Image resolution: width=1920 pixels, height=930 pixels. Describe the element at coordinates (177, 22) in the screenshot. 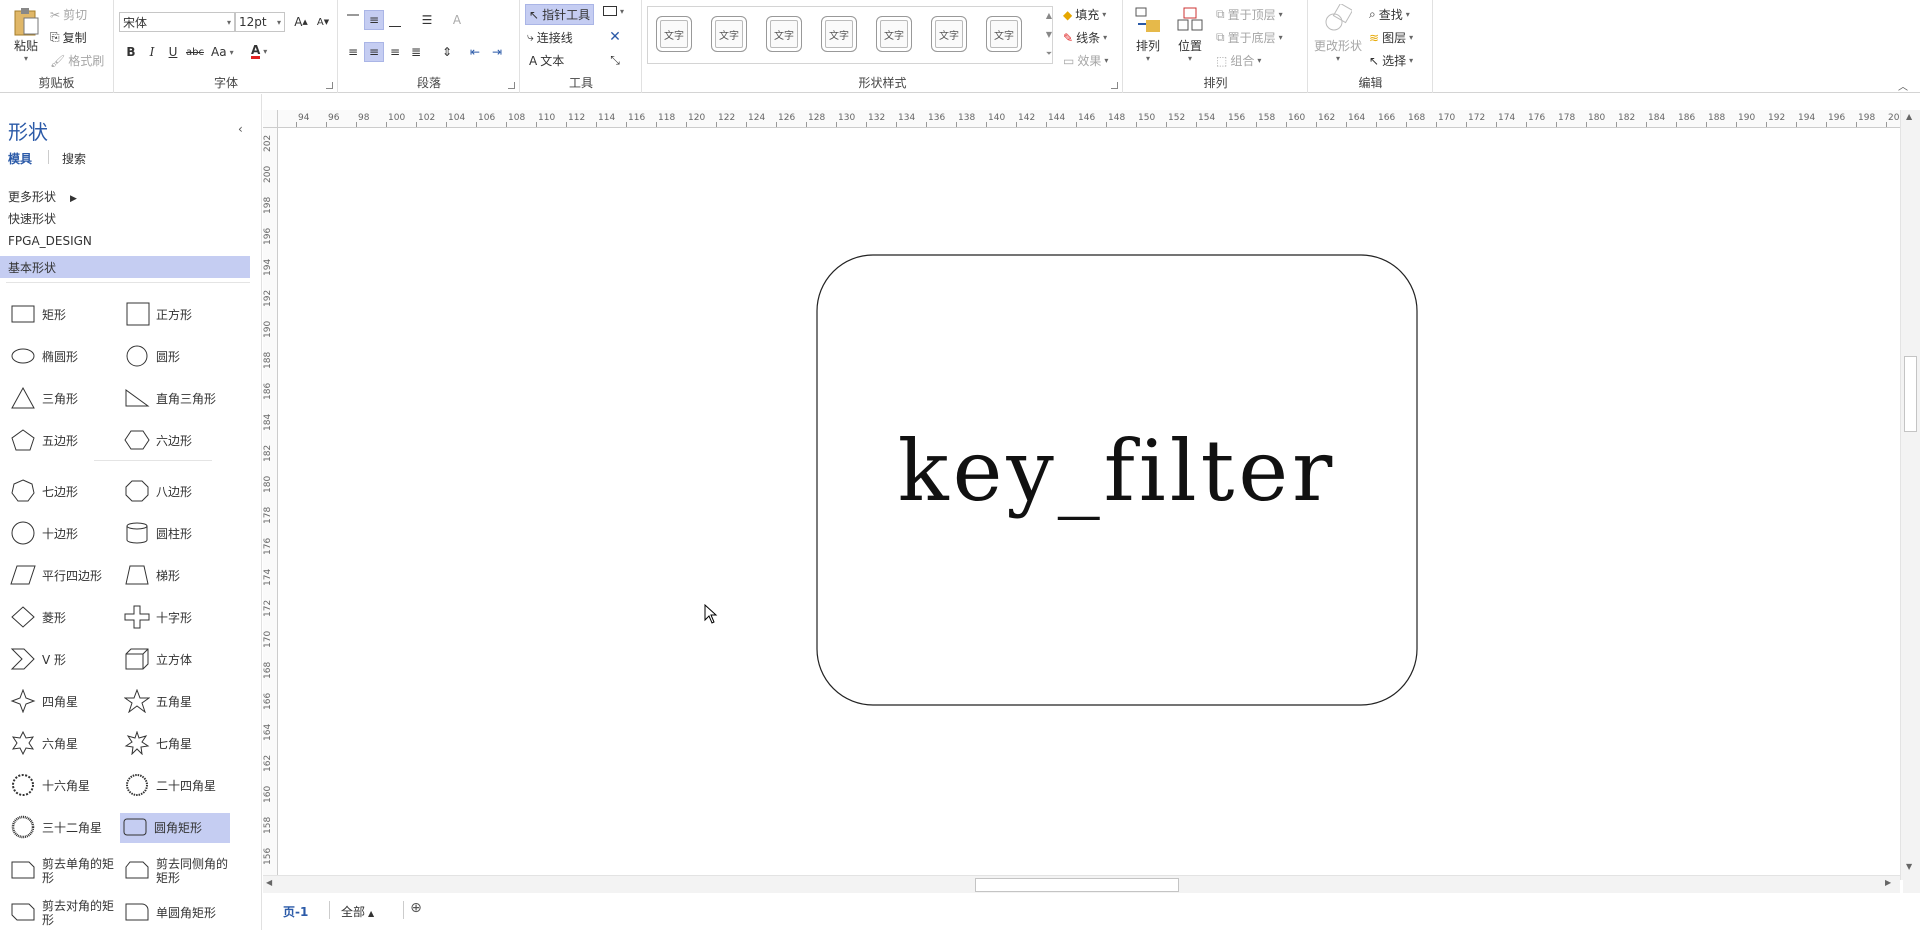

I see `font-name-select: 宋体 ▾` at that location.